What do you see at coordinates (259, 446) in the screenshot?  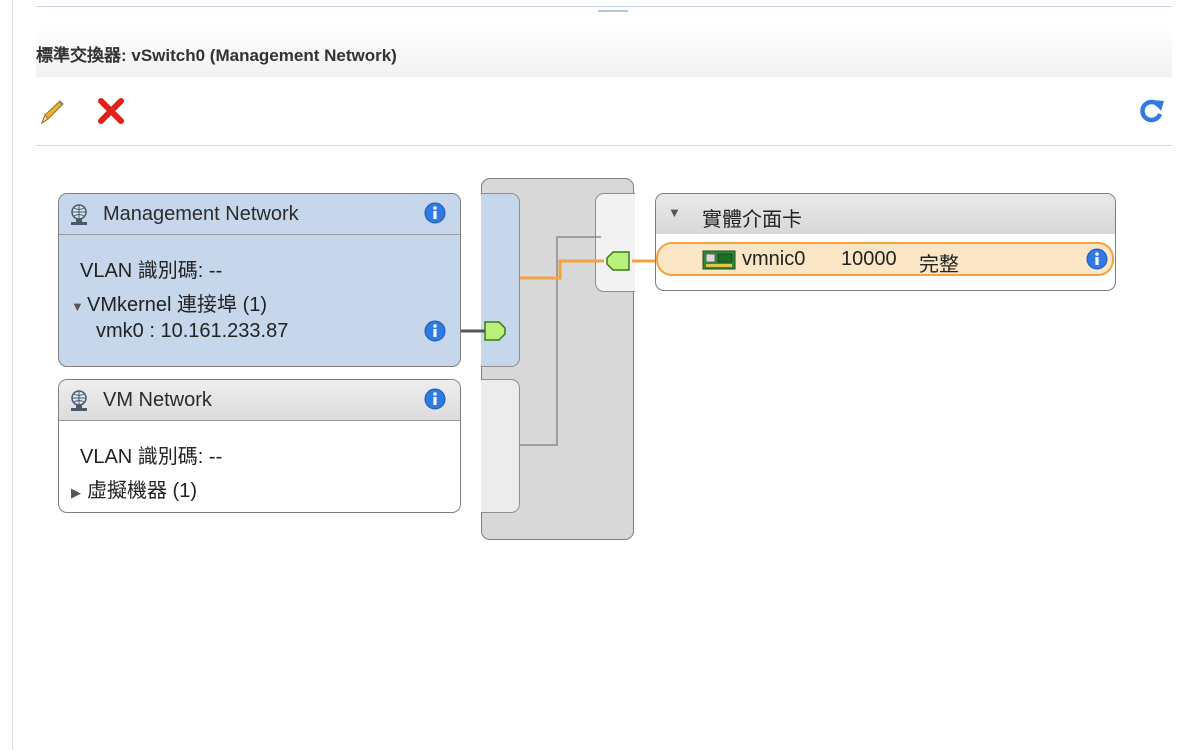 I see `port-group-vm-network: VM Network VLAN 識別碼: -- ▶ 虛擬機器 (1)` at bounding box center [259, 446].